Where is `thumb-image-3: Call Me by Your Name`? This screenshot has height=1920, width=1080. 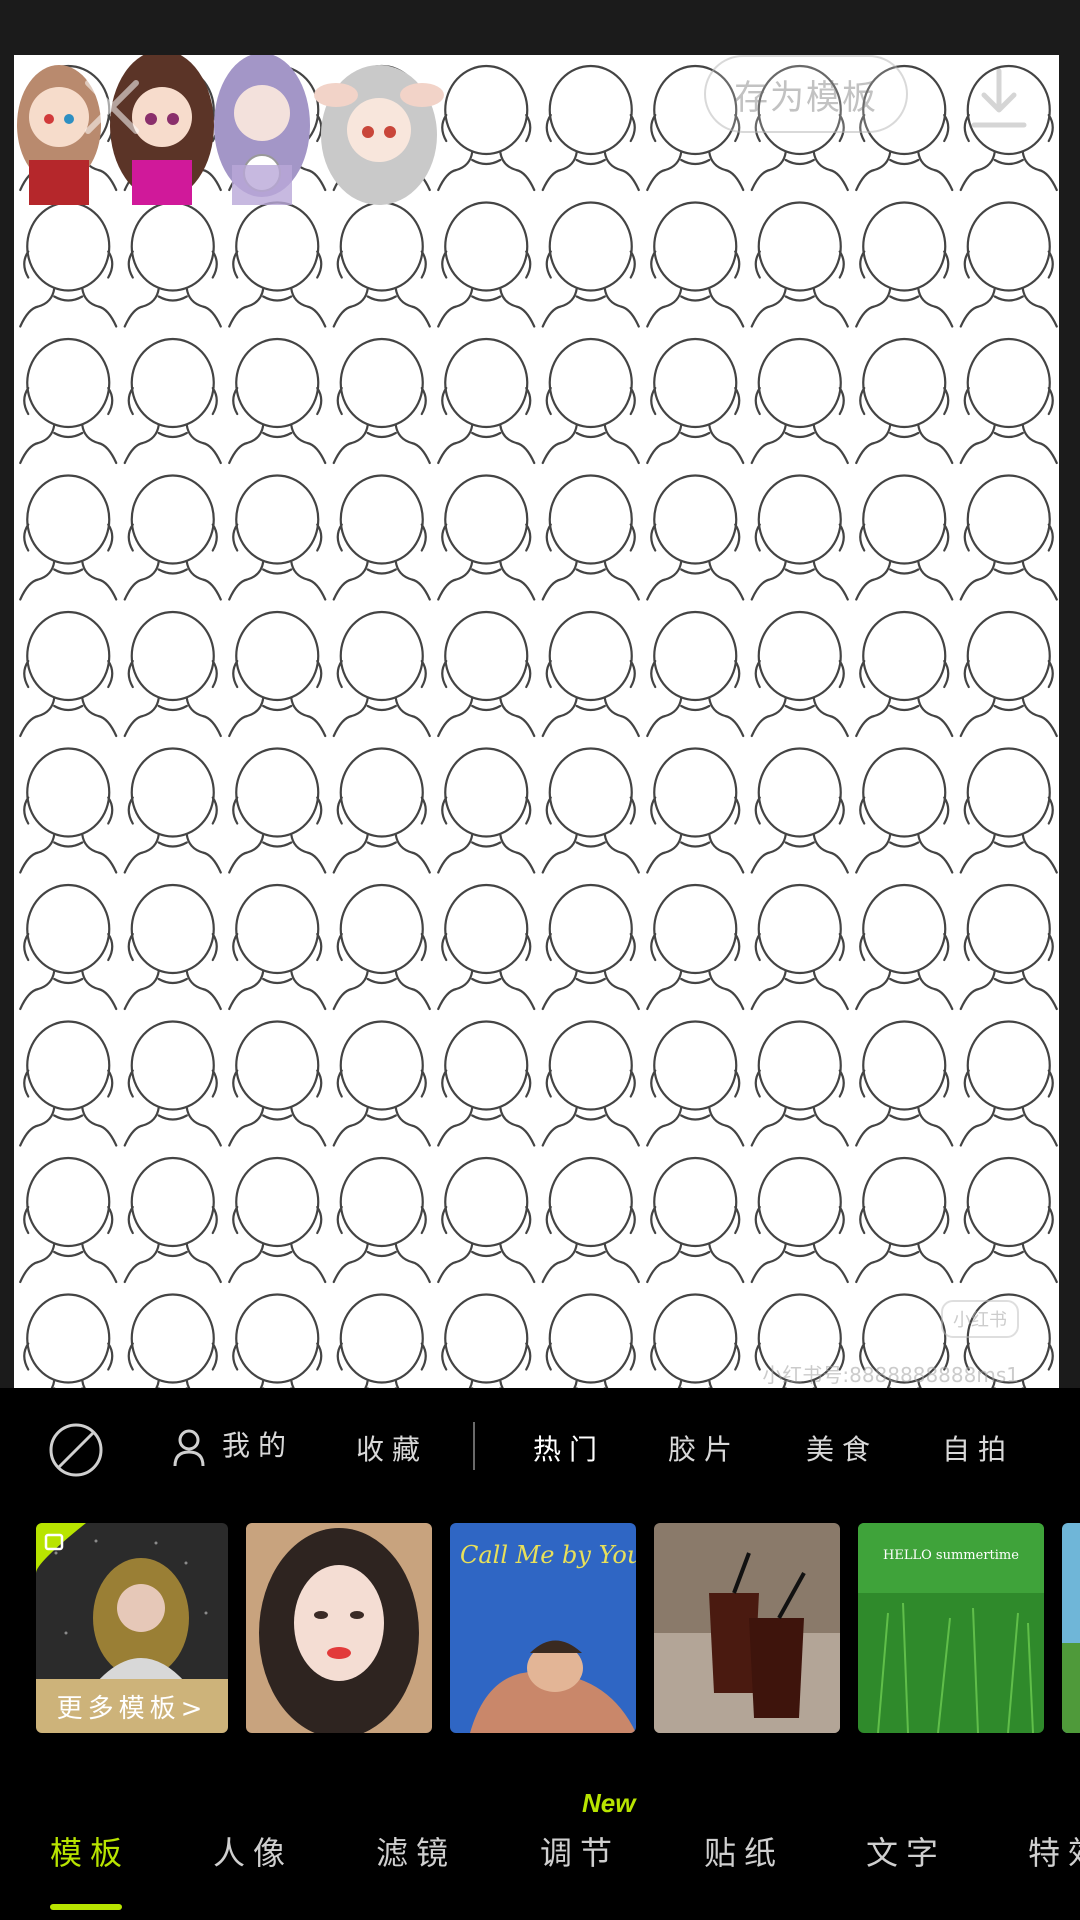
thumb-image-3: Call Me by Your Name is located at coordinates (543, 1628).